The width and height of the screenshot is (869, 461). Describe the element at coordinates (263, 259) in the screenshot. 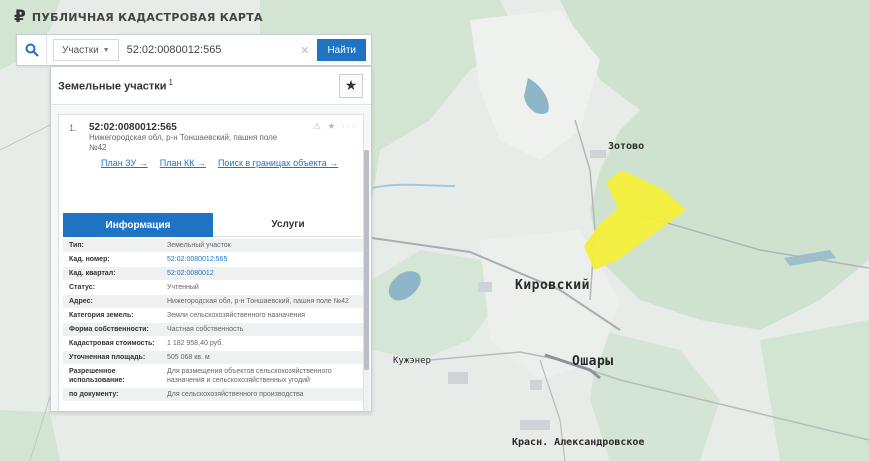

I see `info-value-link: 52:02:0080012:565` at that location.